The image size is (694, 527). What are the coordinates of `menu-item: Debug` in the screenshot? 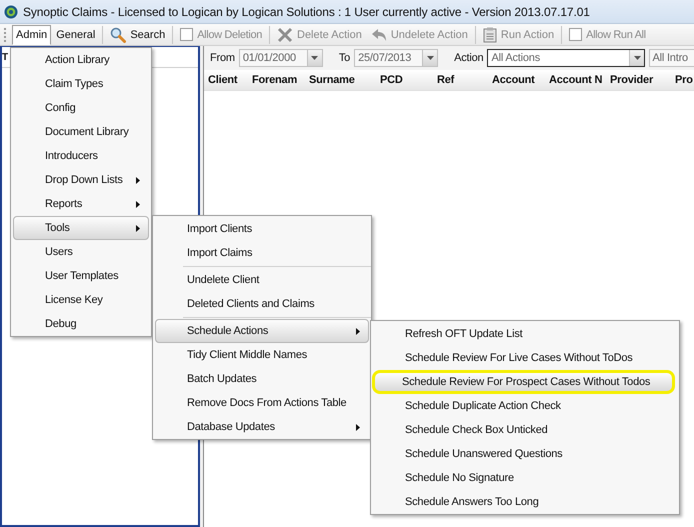 It's located at (81, 324).